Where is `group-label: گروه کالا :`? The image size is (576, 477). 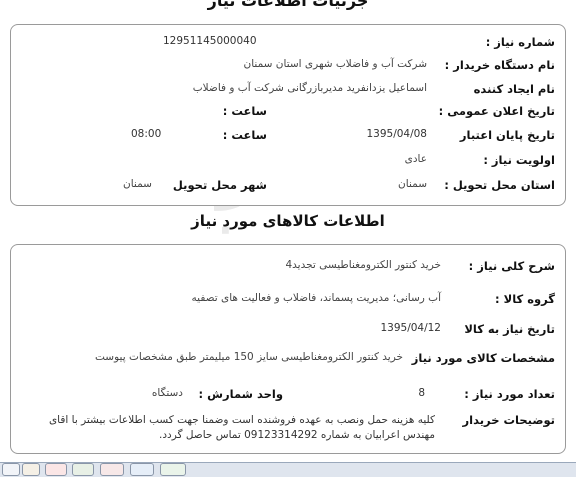 group-label: گروه کالا : is located at coordinates (525, 299).